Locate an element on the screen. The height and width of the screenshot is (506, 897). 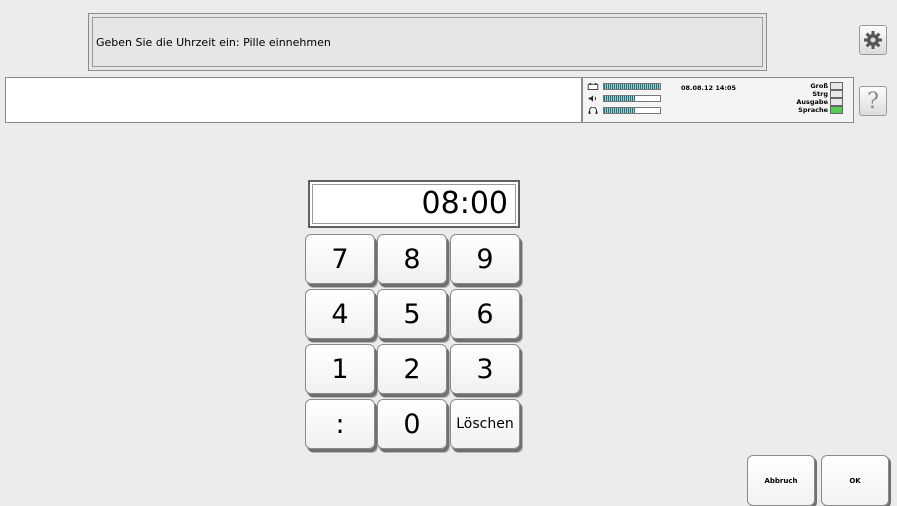
datetime-display: 08.08.12 14:05 is located at coordinates (709, 88).